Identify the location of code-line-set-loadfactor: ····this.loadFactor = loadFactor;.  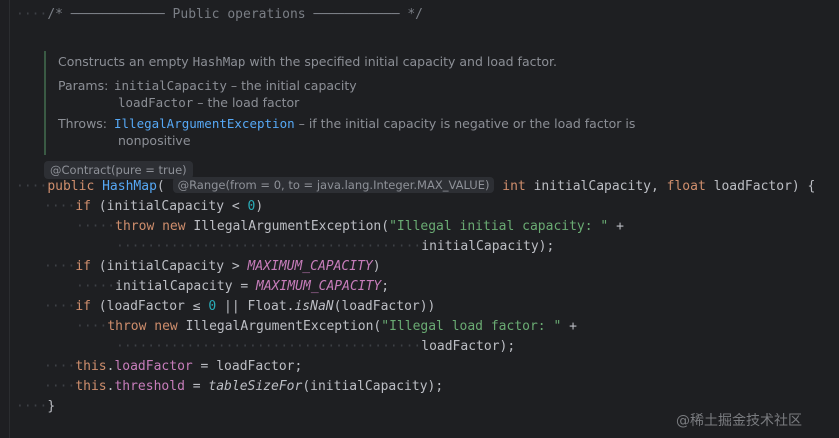
(173, 366).